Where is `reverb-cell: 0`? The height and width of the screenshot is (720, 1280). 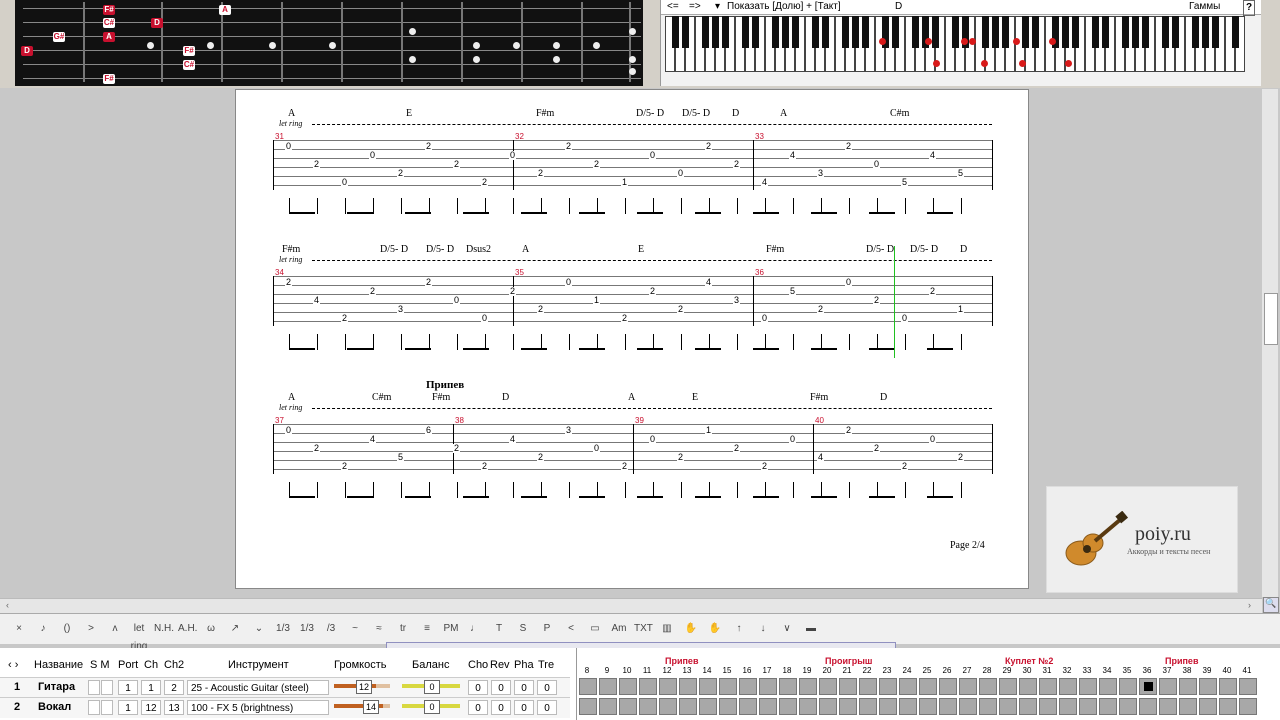
reverb-cell: 0 is located at coordinates (501, 687).